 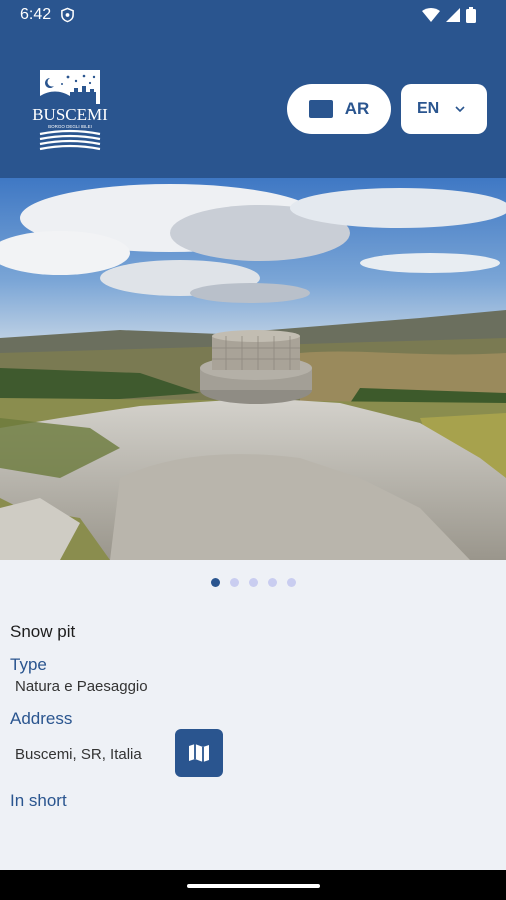 What do you see at coordinates (428, 108) in the screenshot?
I see `language-selected: EN` at bounding box center [428, 108].